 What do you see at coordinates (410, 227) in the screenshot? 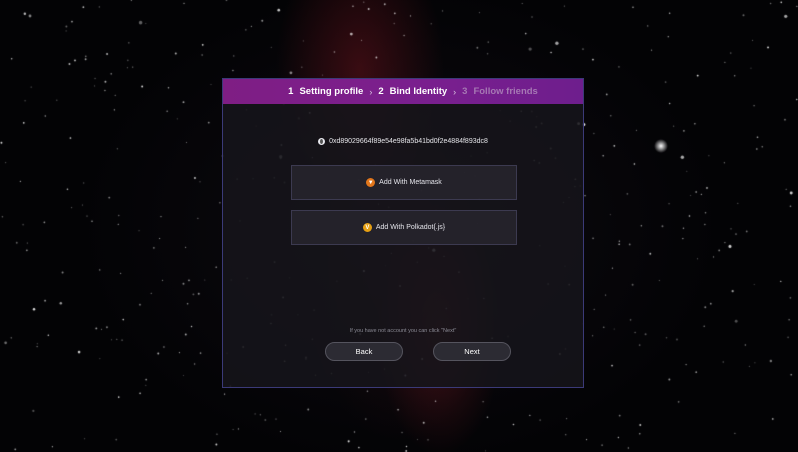
I see `add-with-polkadot-label: Add With Polkadot{.js}` at bounding box center [410, 227].